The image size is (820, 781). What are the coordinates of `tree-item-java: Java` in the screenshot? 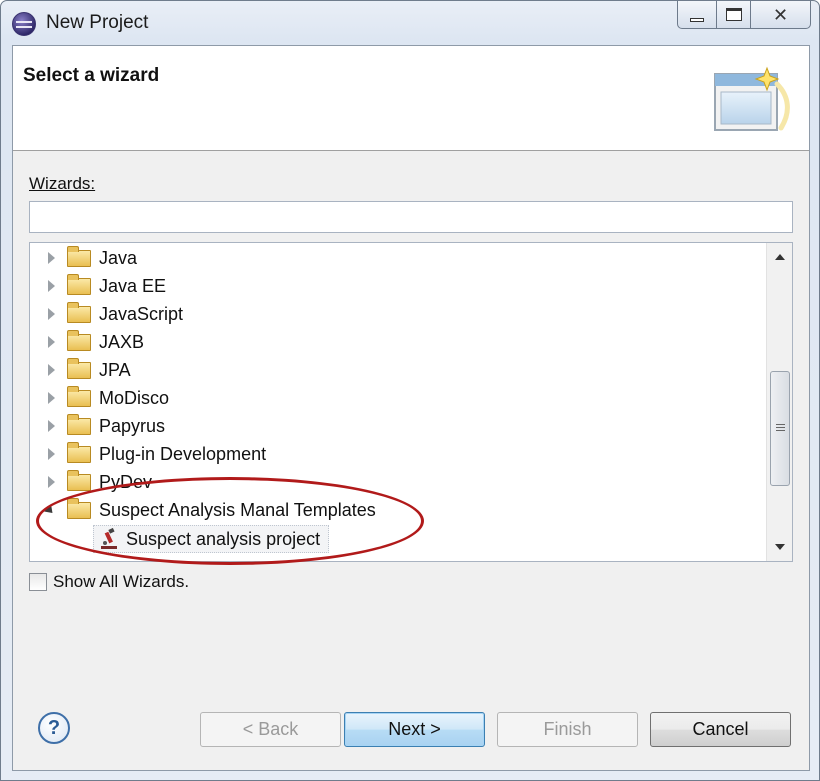 It's located at (83, 258).